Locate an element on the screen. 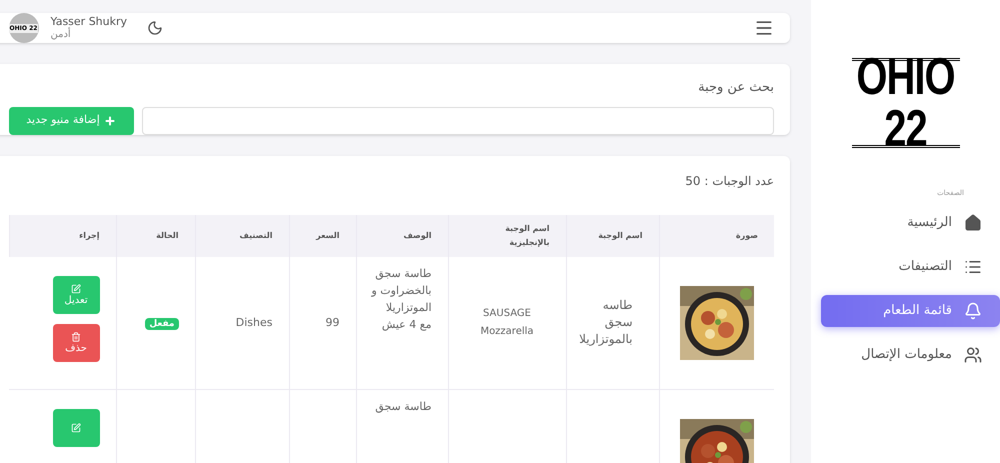 This screenshot has width=1000, height=463. users-icon is located at coordinates (973, 355).